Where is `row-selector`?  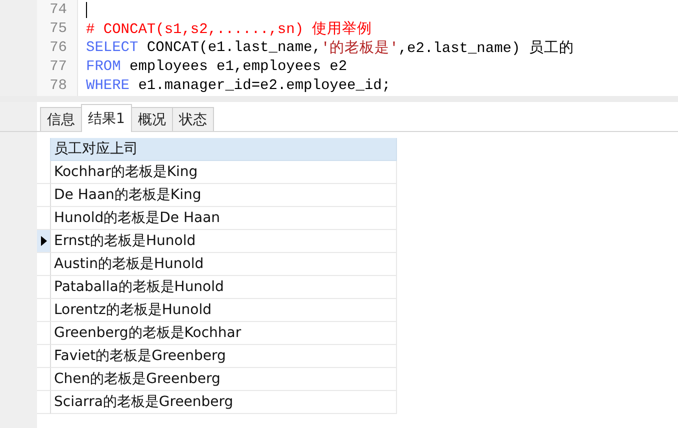 row-selector is located at coordinates (43, 241).